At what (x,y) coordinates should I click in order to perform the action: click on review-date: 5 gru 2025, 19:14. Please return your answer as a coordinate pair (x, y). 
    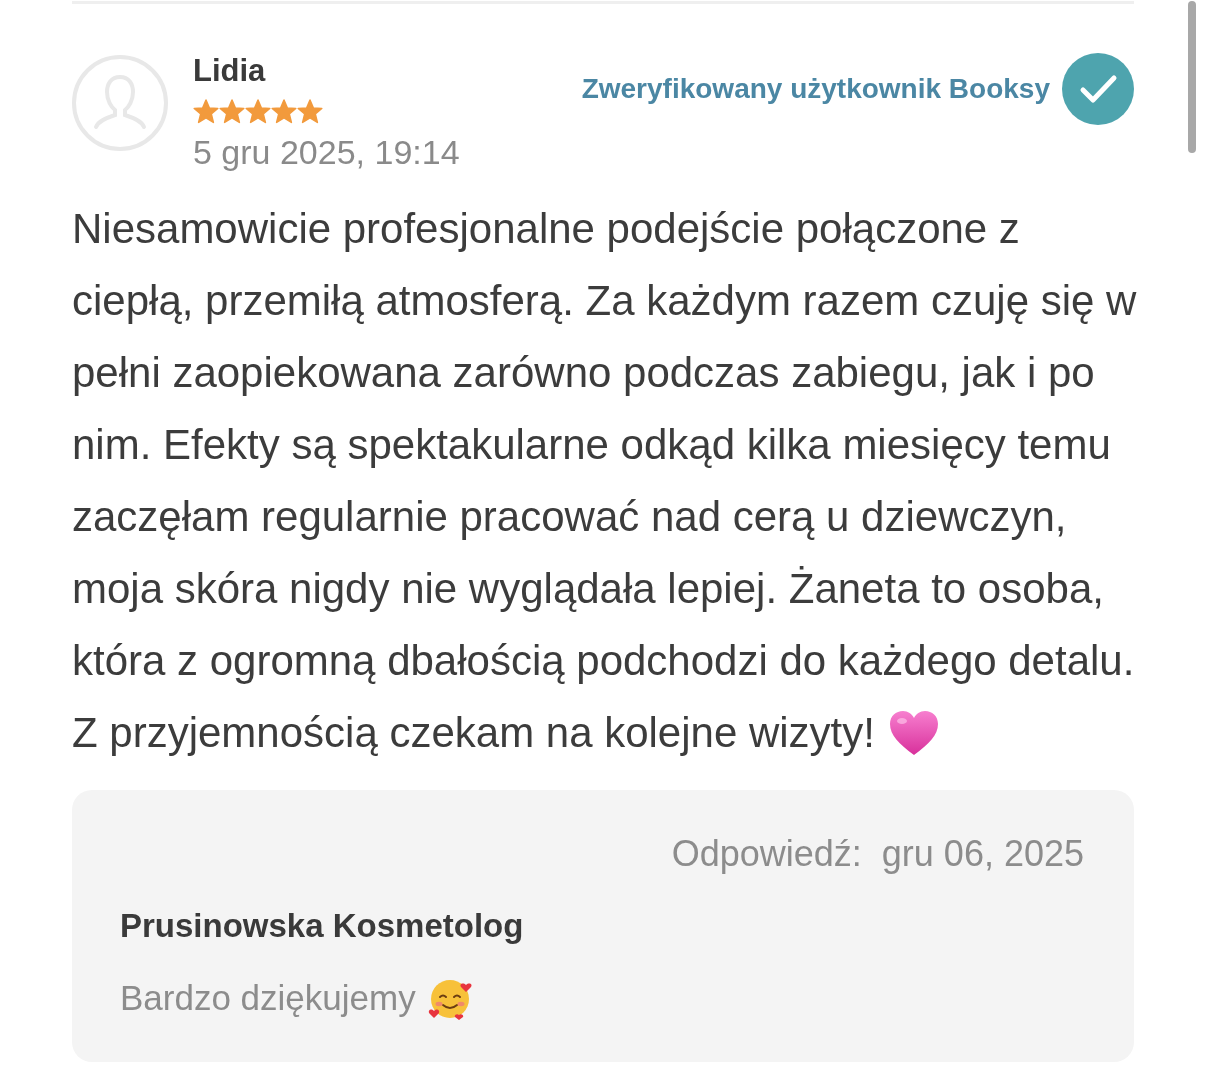
    Looking at the image, I should click on (326, 152).